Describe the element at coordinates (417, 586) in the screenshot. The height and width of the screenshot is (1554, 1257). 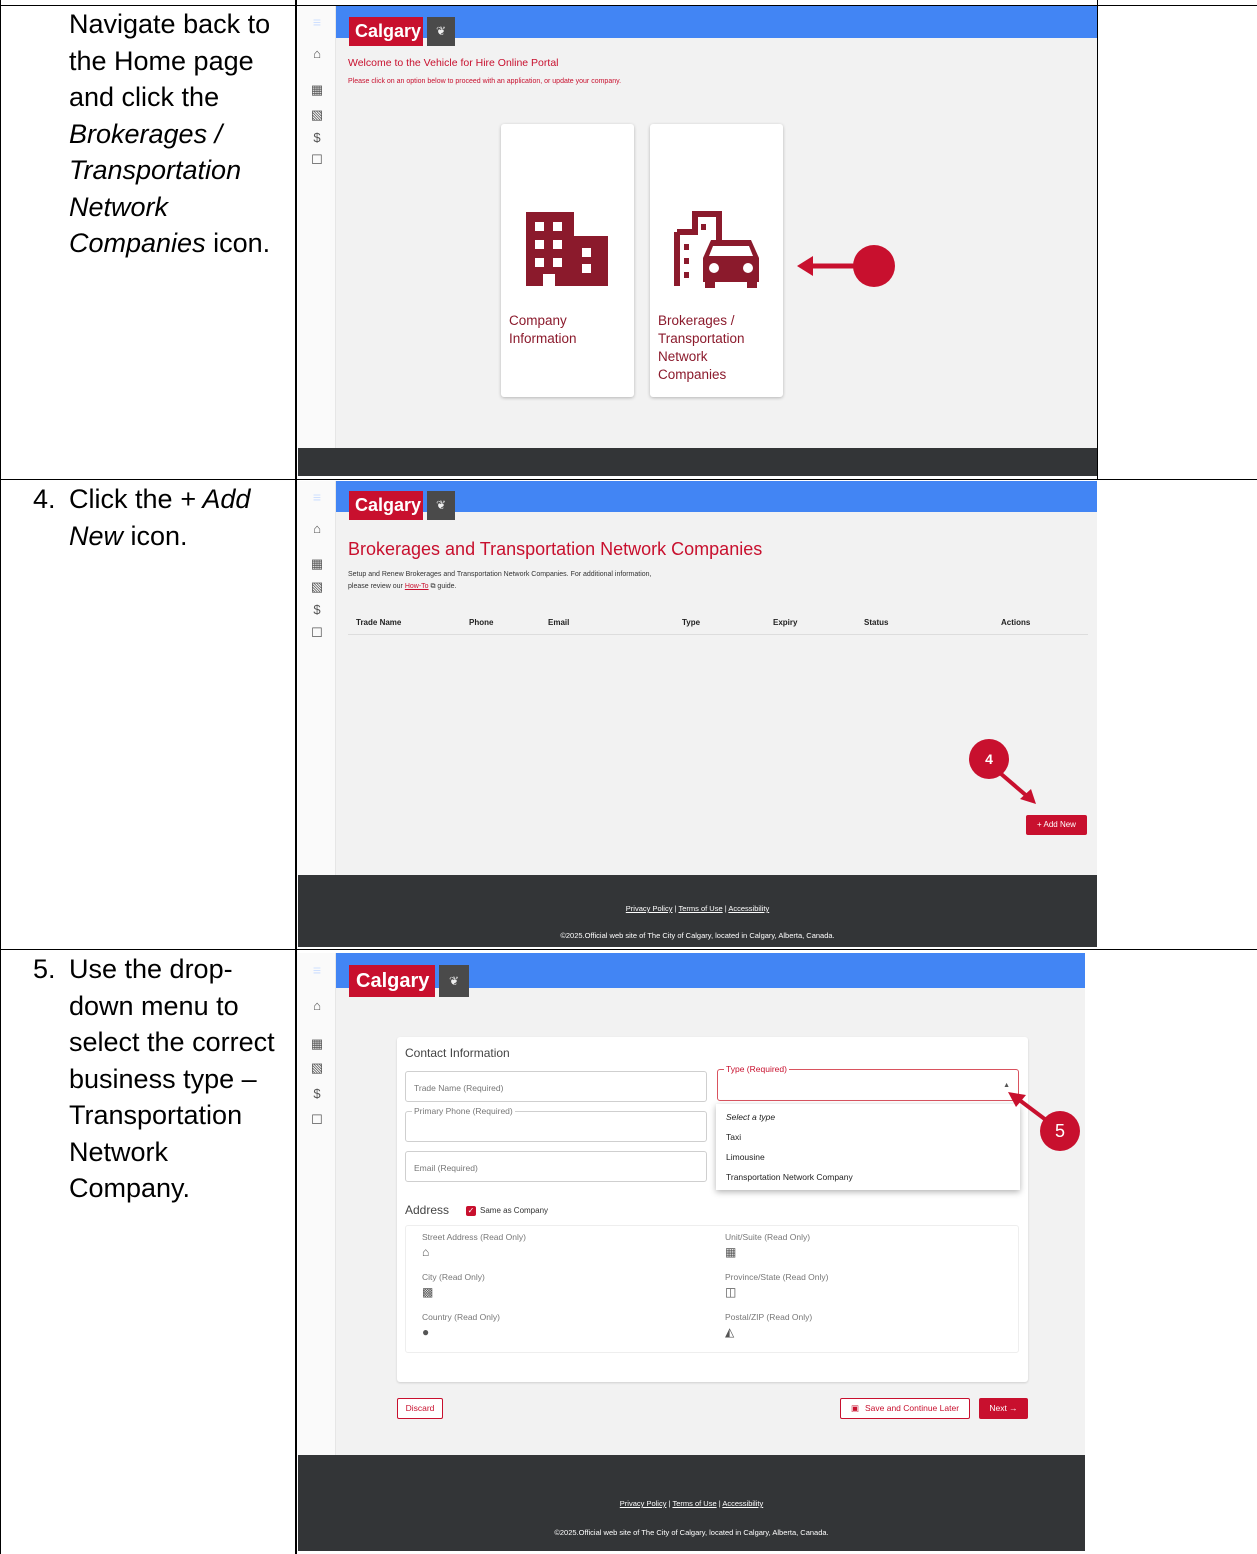
I see `how-to-link: How-To` at that location.